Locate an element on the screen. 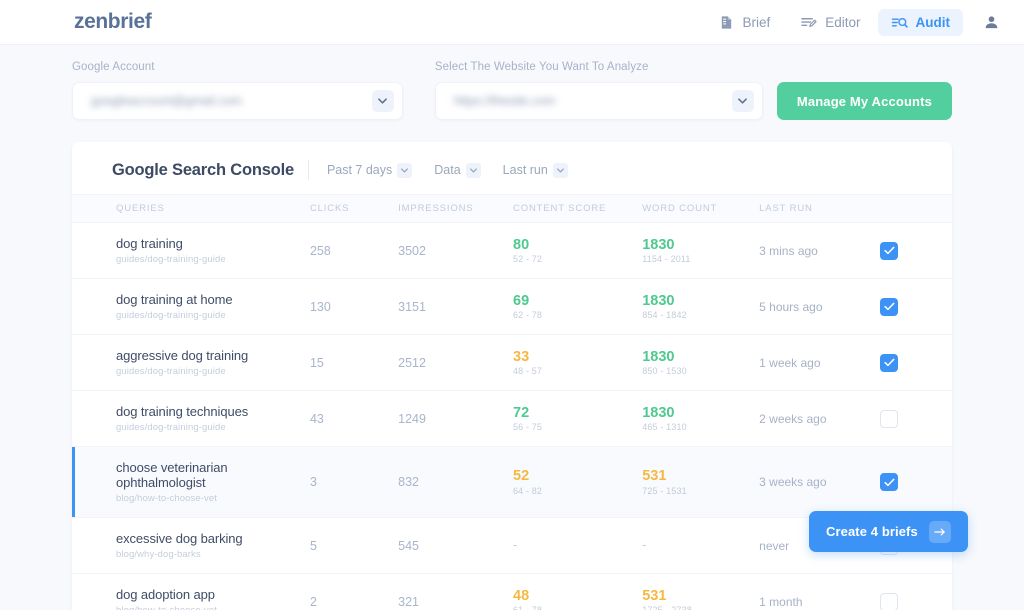  manage-my-accounts-button: Manage My Accounts is located at coordinates (864, 101).